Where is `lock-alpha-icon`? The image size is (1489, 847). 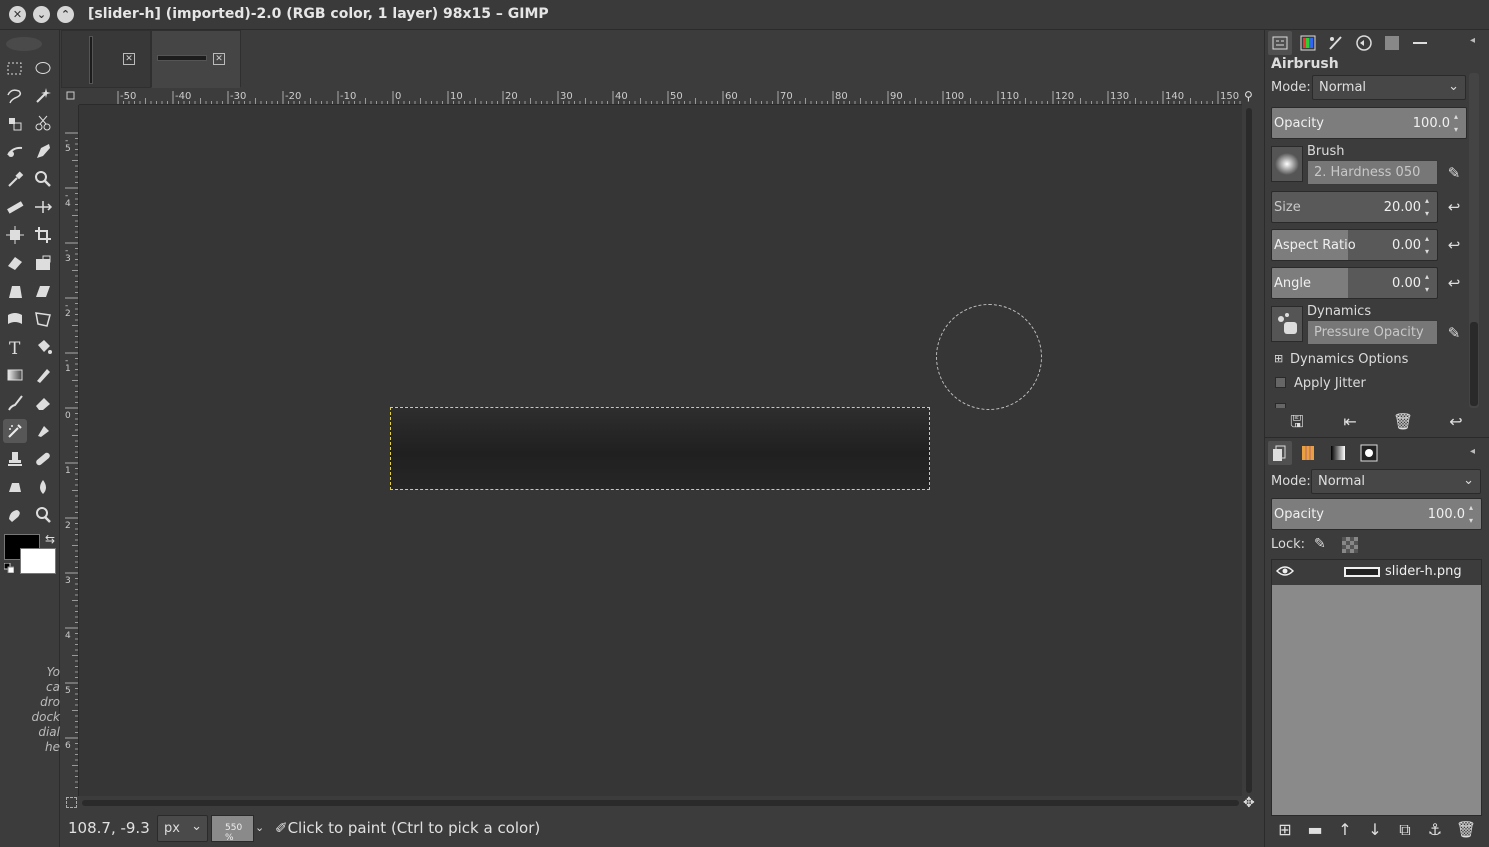
lock-alpha-icon is located at coordinates (1350, 545).